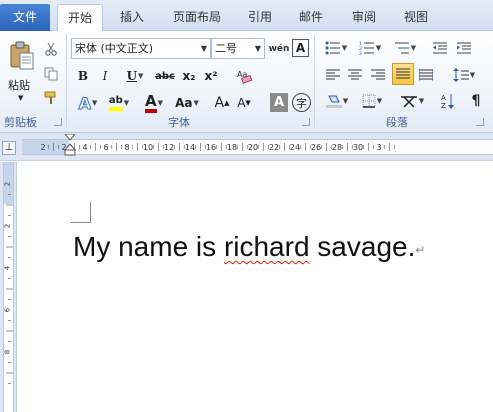 This screenshot has height=412, width=493. I want to click on ribbon-tab-bar: 文件 开始 插入 页面布局 引用 邮件 审阅 视图, so click(246, 16).